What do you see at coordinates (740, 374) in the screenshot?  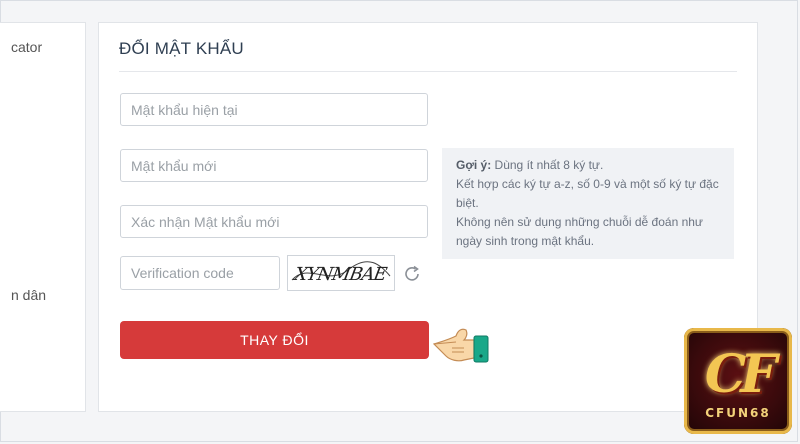 I see `logo-glyph: CF` at bounding box center [740, 374].